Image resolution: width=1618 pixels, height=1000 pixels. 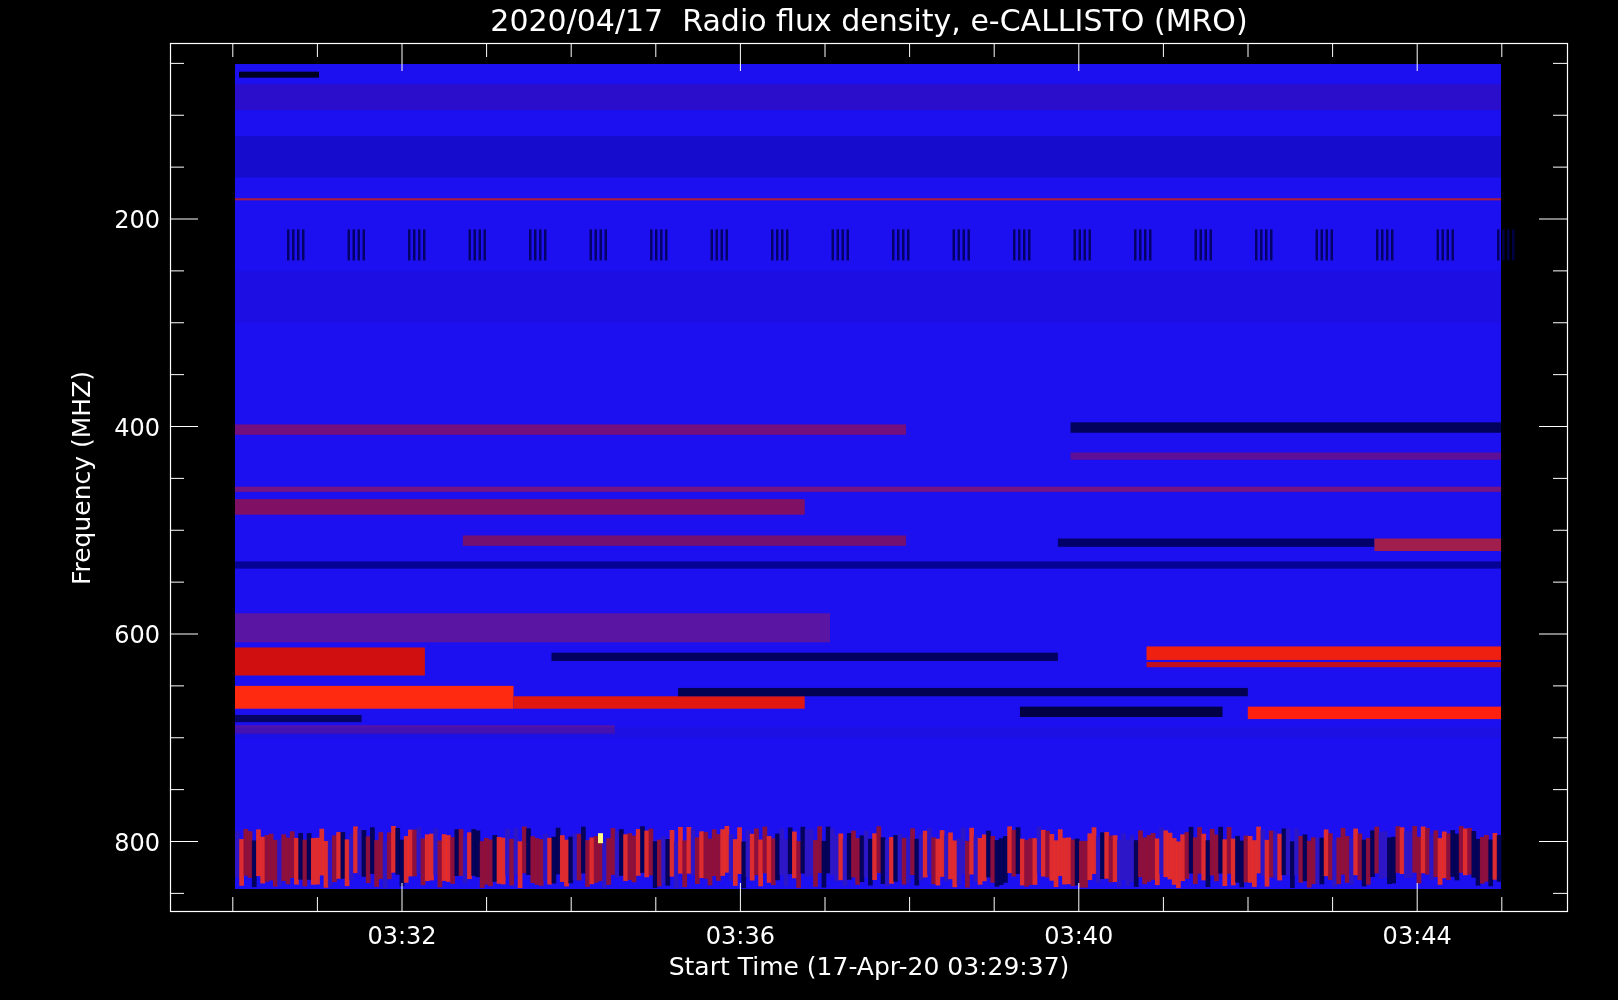 I want to click on chart-title: 2020/04/17 Radio flux density, e-CALLISTO (MRO), so click(x=869, y=20).